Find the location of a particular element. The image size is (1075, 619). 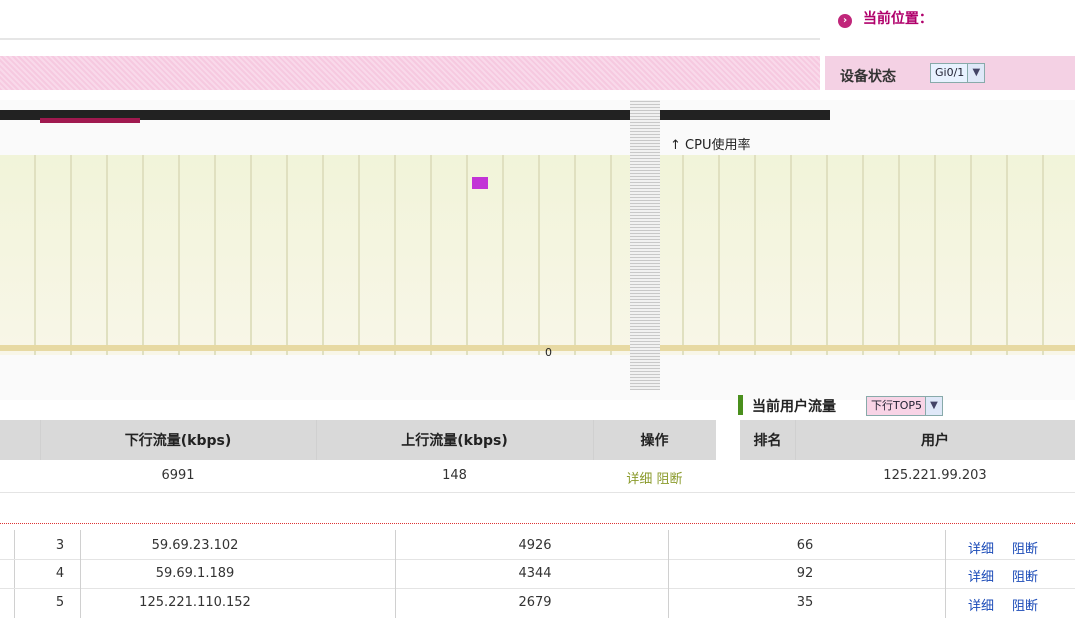

cell-user: 59.69.1.189 is located at coordinates (195, 573).